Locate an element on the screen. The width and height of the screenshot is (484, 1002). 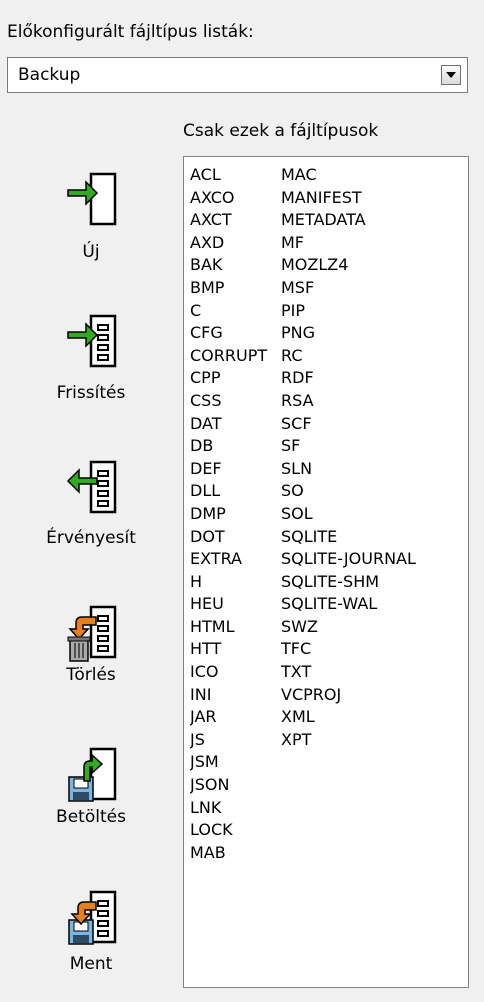
new-document-icon is located at coordinates (91, 200).